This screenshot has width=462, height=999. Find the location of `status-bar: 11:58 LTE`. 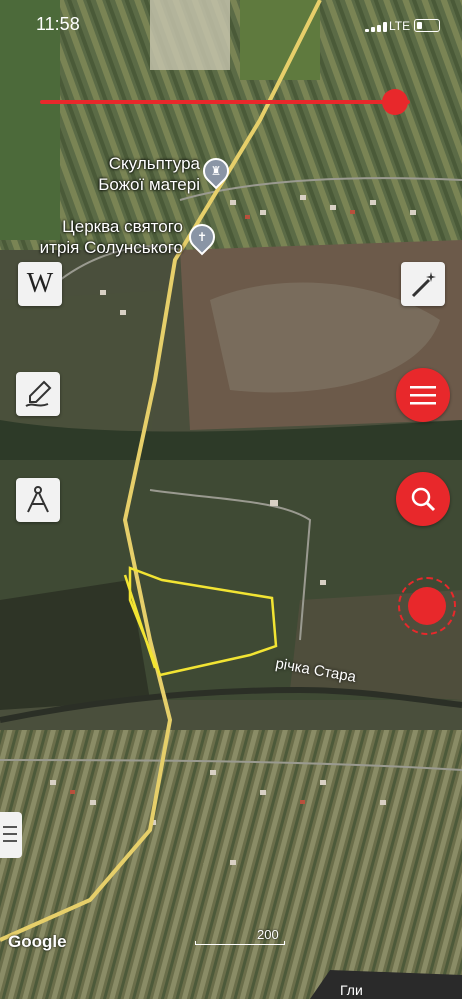

status-bar: 11:58 LTE is located at coordinates (231, 20).